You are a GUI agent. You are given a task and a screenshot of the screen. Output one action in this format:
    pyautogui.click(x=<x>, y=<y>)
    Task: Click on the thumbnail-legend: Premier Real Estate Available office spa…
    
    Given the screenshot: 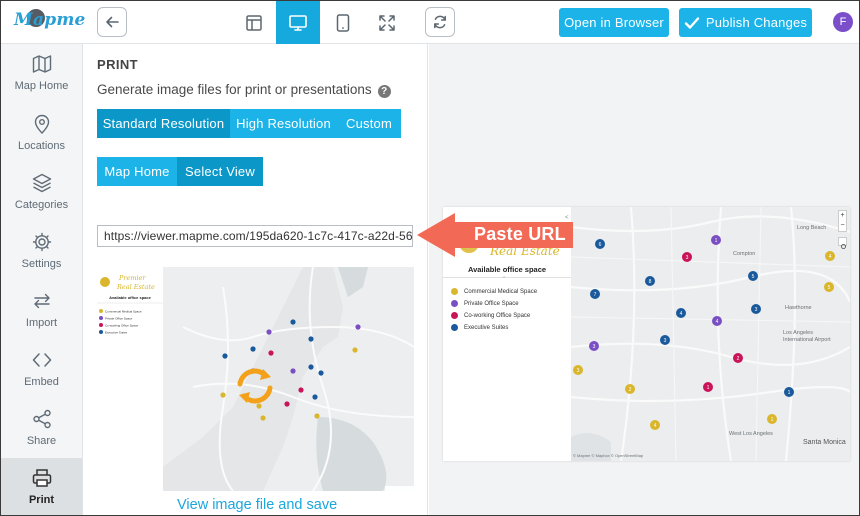 What is the action you would take?
    pyautogui.click(x=130, y=379)
    